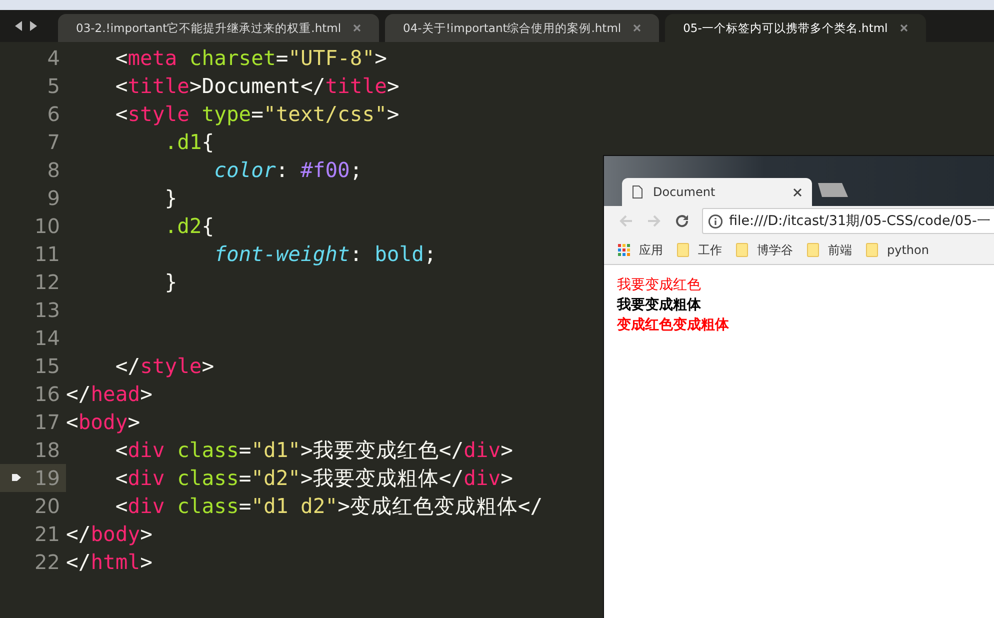 The height and width of the screenshot is (618, 994). What do you see at coordinates (103, 422) in the screenshot?
I see `code-line: <body>` at bounding box center [103, 422].